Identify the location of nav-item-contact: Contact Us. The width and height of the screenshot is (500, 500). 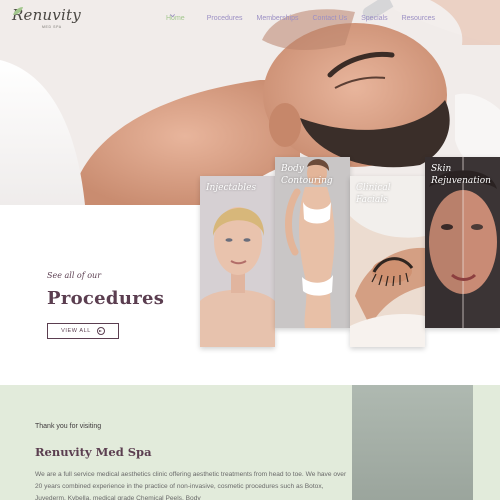
(330, 18).